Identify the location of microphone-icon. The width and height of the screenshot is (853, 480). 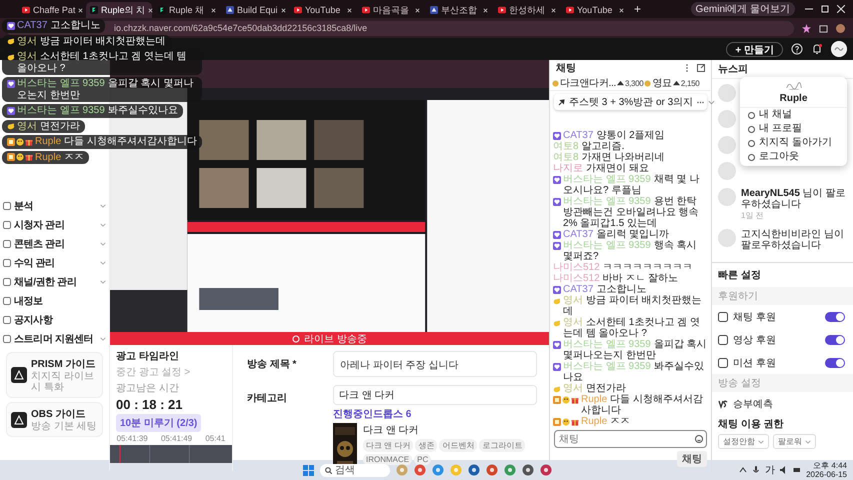
(756, 470).